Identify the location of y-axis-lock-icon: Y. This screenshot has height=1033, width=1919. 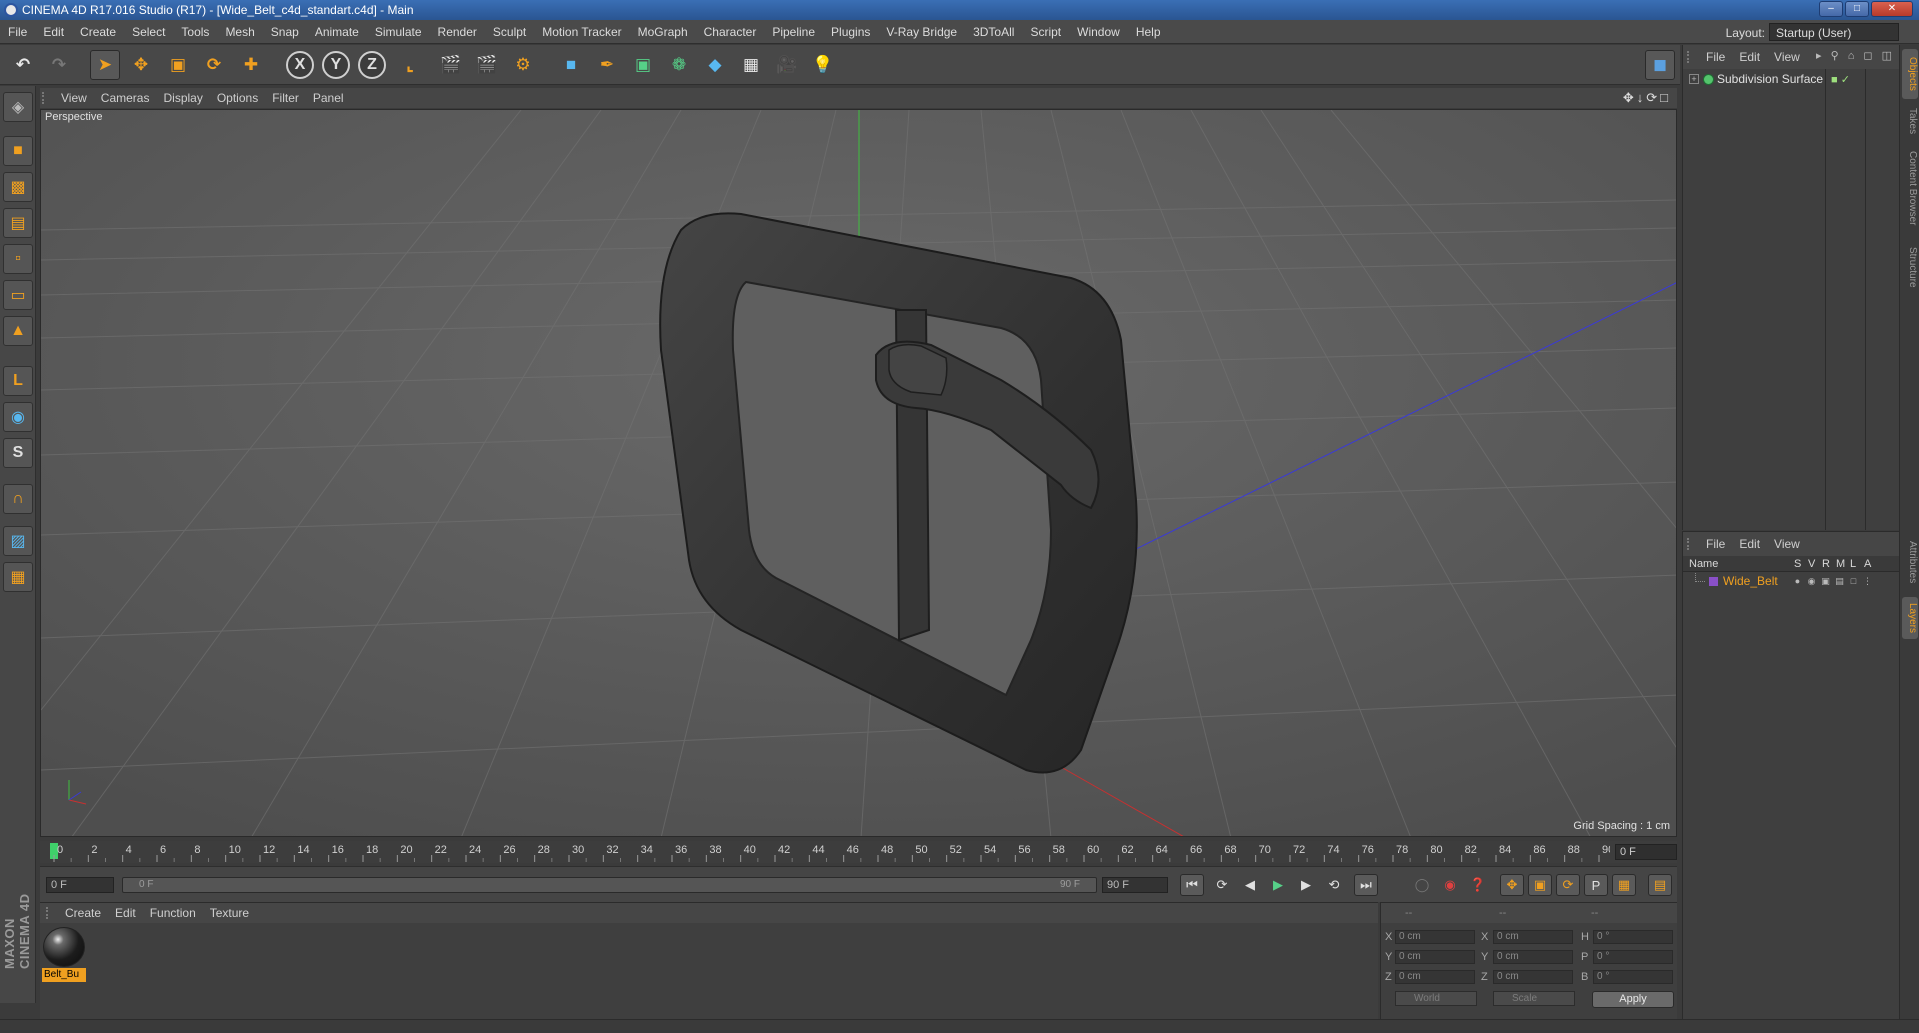
(336, 65).